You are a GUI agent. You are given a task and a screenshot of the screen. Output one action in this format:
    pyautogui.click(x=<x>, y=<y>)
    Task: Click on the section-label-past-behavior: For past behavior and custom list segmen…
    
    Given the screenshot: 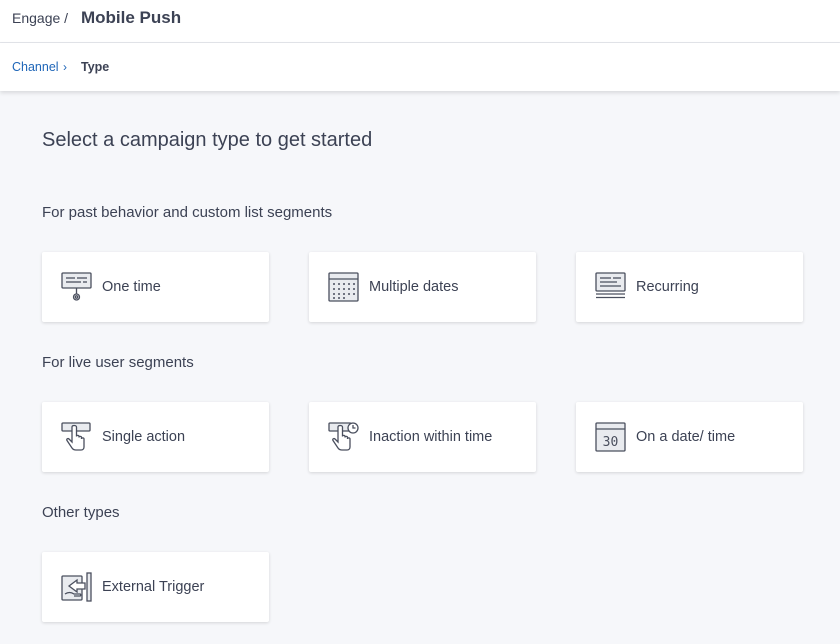 What is the action you would take?
    pyautogui.click(x=187, y=212)
    